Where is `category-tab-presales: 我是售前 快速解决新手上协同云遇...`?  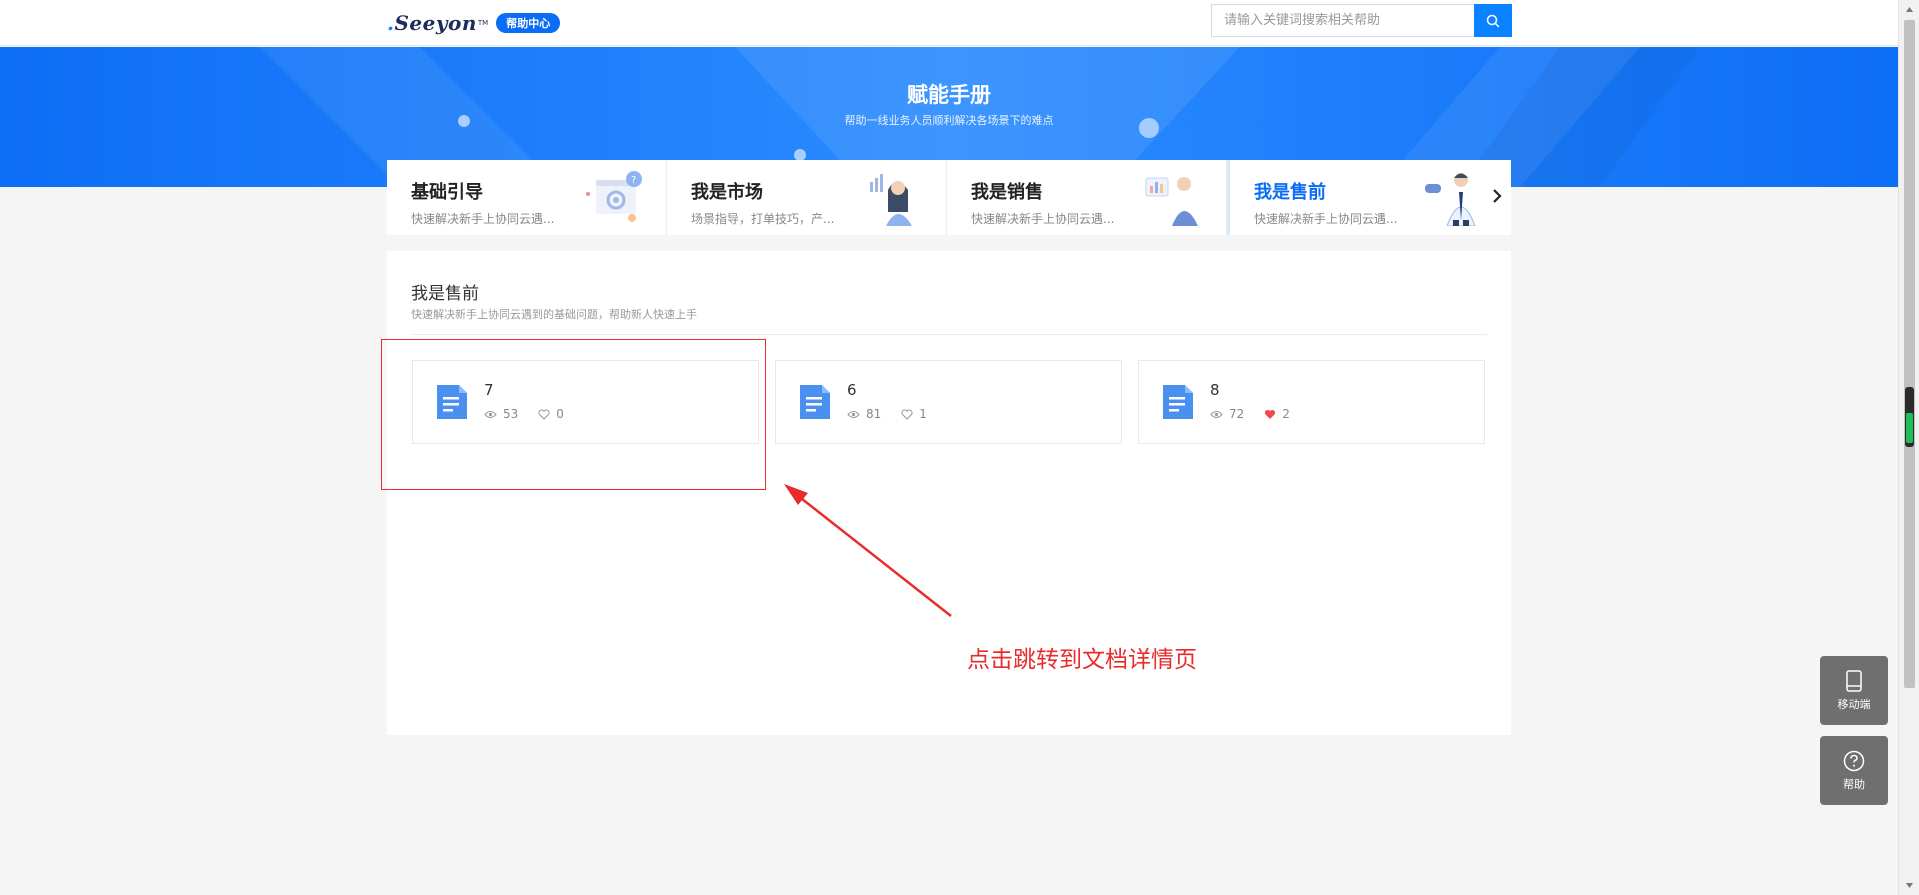
category-tab-presales: 我是售前 快速解决新手上协同云遇... is located at coordinates (1367, 197).